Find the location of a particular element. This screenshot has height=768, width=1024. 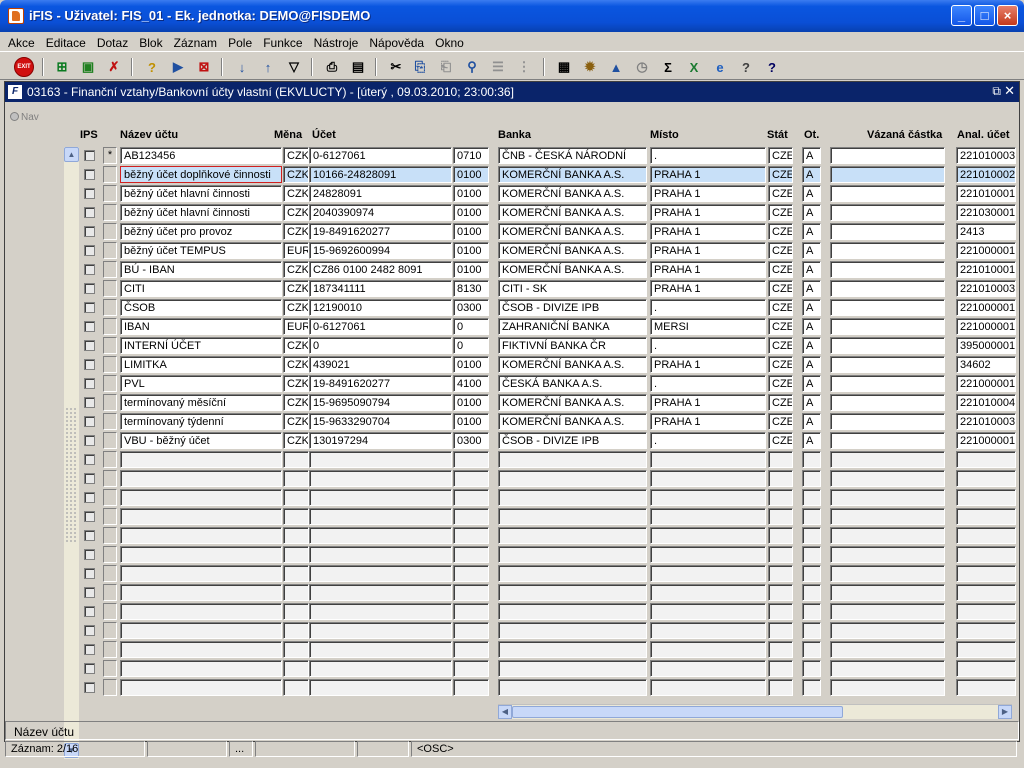

cell-banka: ČSOB - DIVIZE IPB is located at coordinates (572, 440).